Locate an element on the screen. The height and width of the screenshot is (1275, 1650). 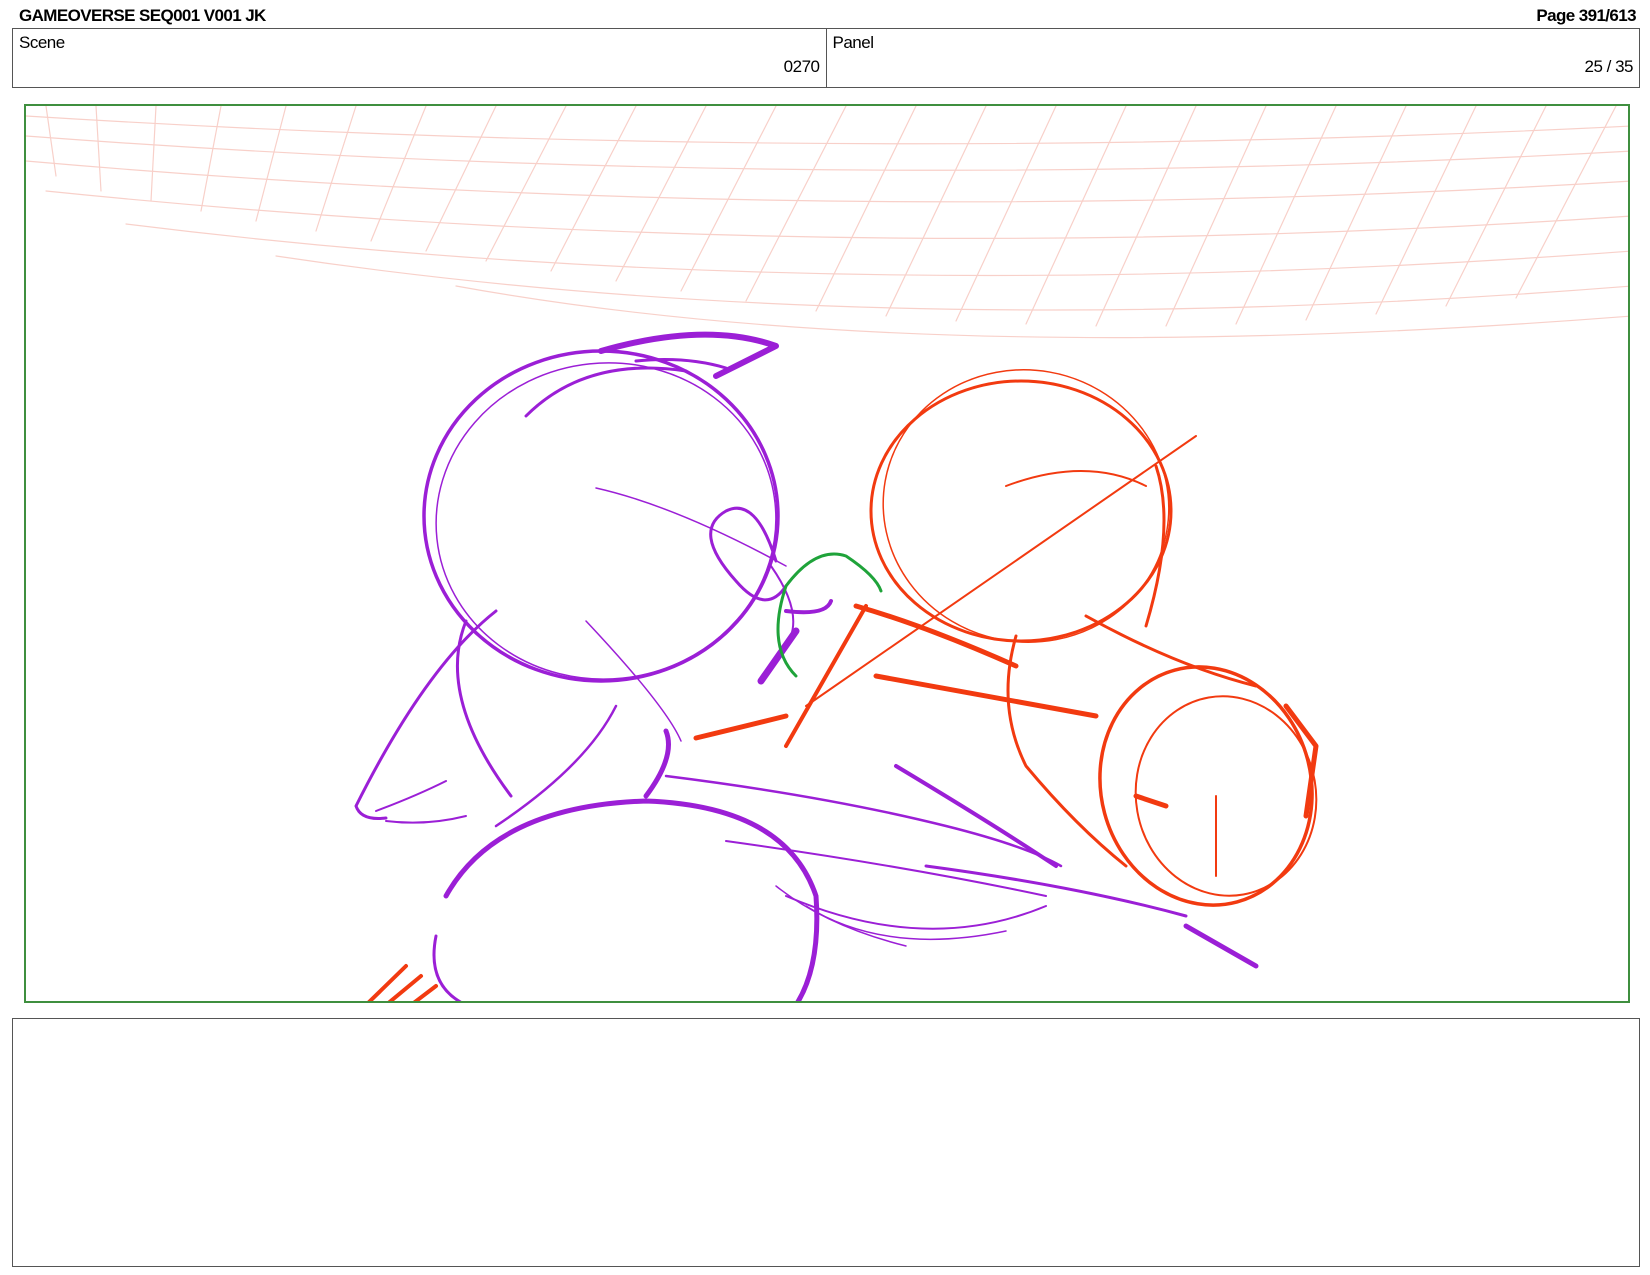
scene-panel-info: Scene 0270 Panel 25 / 35 is located at coordinates (826, 58).